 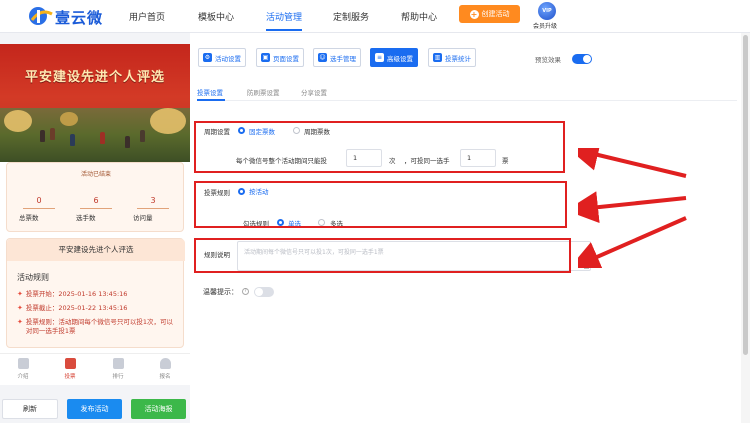 I want to click on rule-item: ✦ 投票规则：活动期间每个微信号只可以投1次，可以对同一选手投1票, so click(x=95, y=326).